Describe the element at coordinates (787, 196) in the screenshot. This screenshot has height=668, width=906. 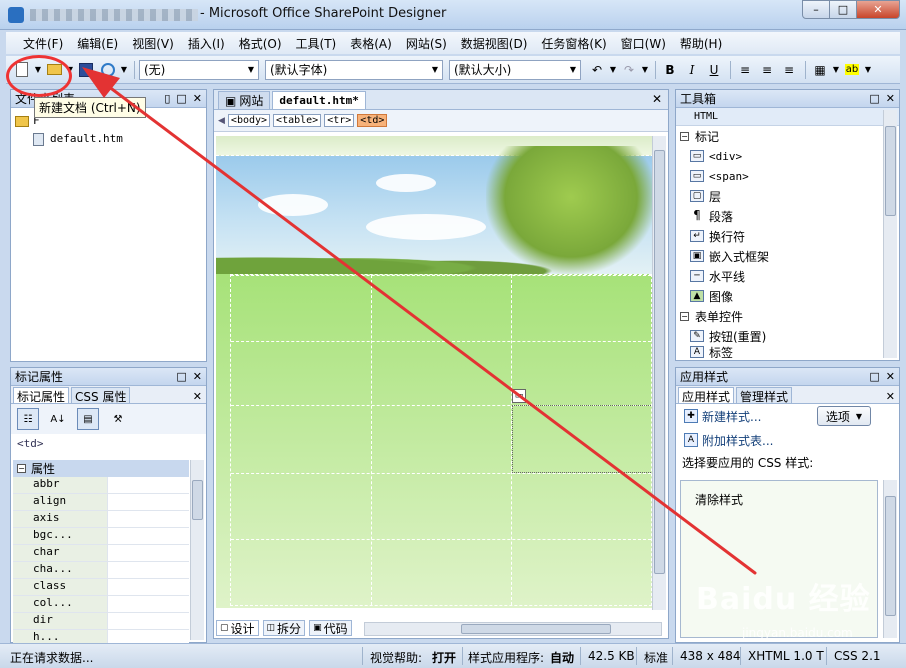
I see `toolbox-item-layer: ▢ 层` at that location.